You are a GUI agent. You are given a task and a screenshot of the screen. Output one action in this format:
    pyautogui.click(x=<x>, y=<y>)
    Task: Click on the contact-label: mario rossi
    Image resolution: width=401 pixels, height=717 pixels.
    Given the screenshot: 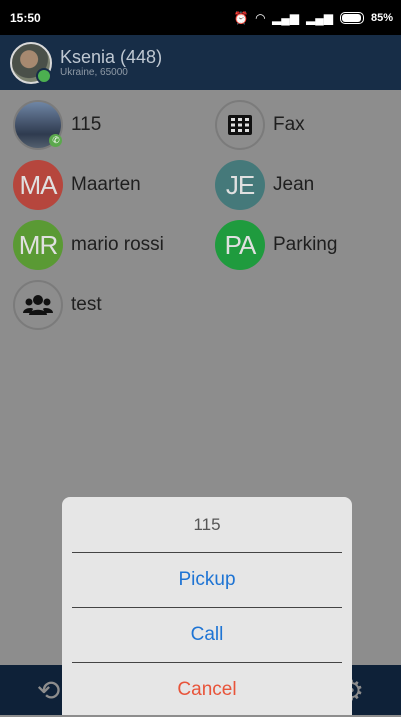 What is the action you would take?
    pyautogui.click(x=117, y=244)
    